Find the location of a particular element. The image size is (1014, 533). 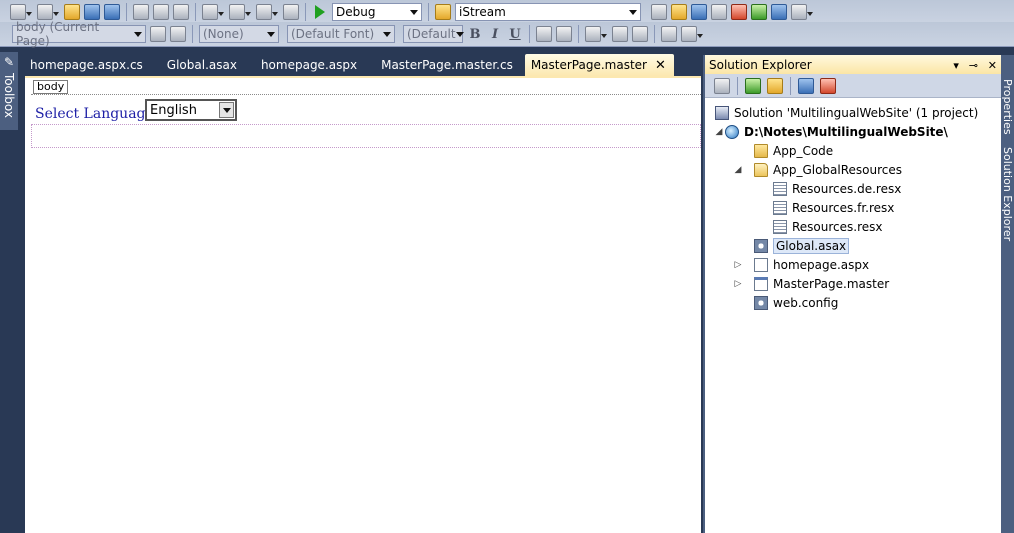

manage-styles-icon is located at coordinates (178, 34).